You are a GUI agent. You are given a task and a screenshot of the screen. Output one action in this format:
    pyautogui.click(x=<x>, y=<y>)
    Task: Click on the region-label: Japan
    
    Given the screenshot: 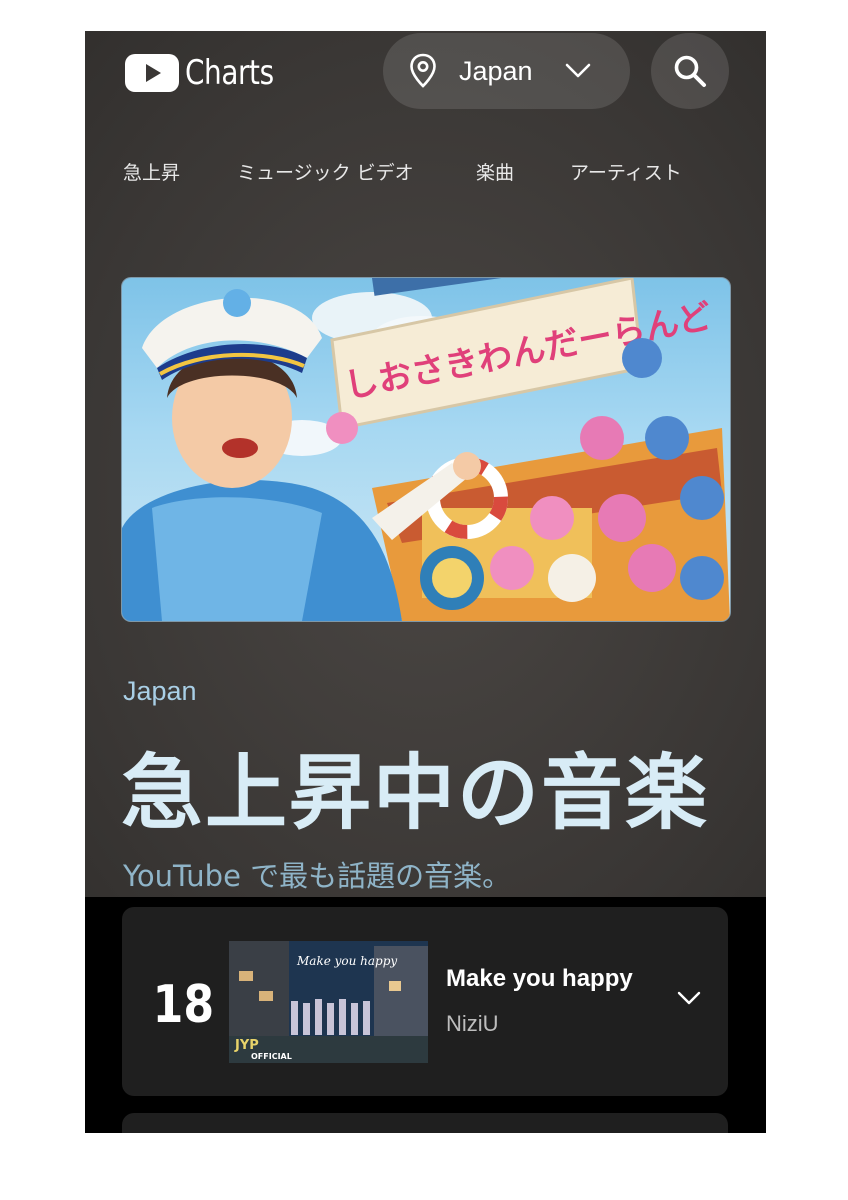 What is the action you would take?
    pyautogui.click(x=160, y=691)
    